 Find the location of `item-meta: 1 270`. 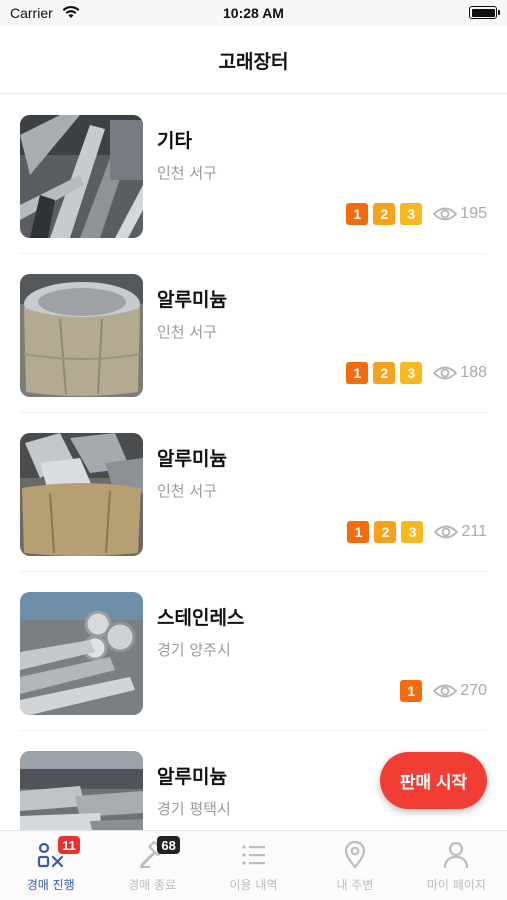

item-meta: 1 270 is located at coordinates (443, 691).